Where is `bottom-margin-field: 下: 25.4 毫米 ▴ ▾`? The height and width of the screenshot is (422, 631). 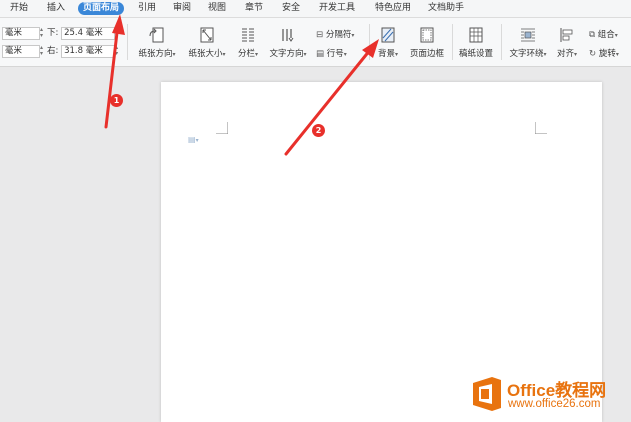
bottom-margin-field: 下: 25.4 毫米 ▴ ▾ is located at coordinates (84, 33).